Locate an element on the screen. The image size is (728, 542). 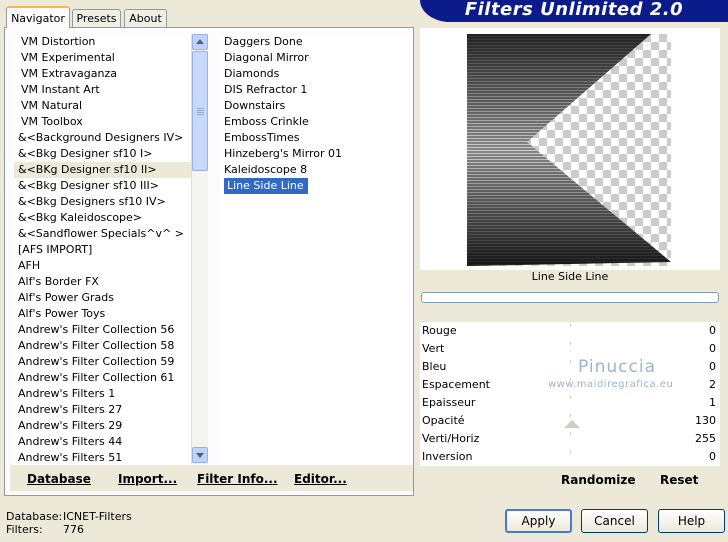
category-item: &<Bkg Designer sf10 I> is located at coordinates (102, 154).